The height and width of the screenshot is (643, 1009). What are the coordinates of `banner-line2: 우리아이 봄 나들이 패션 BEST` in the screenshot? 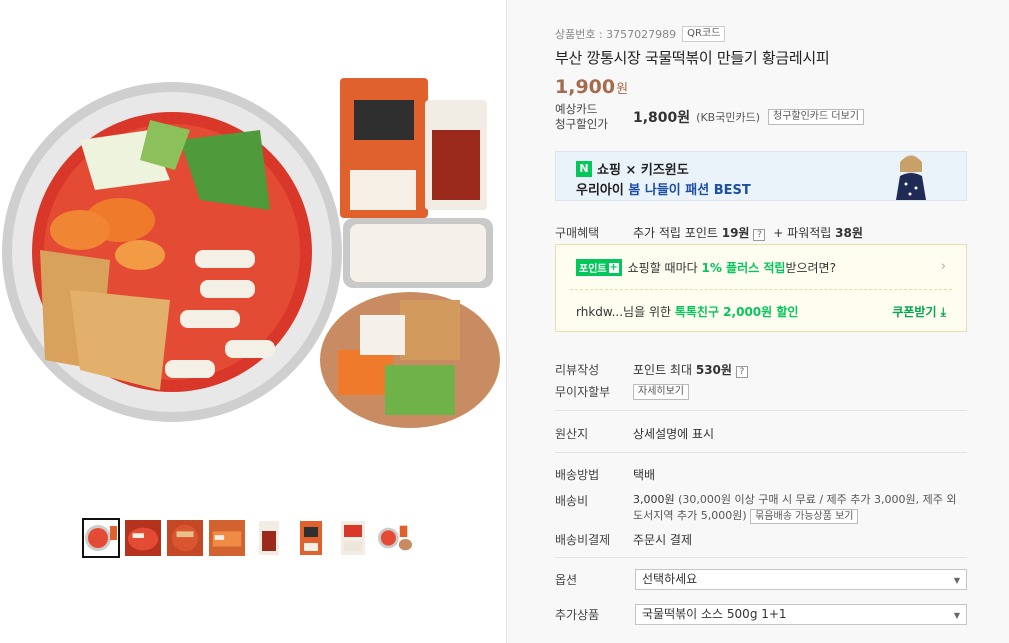 It's located at (663, 188).